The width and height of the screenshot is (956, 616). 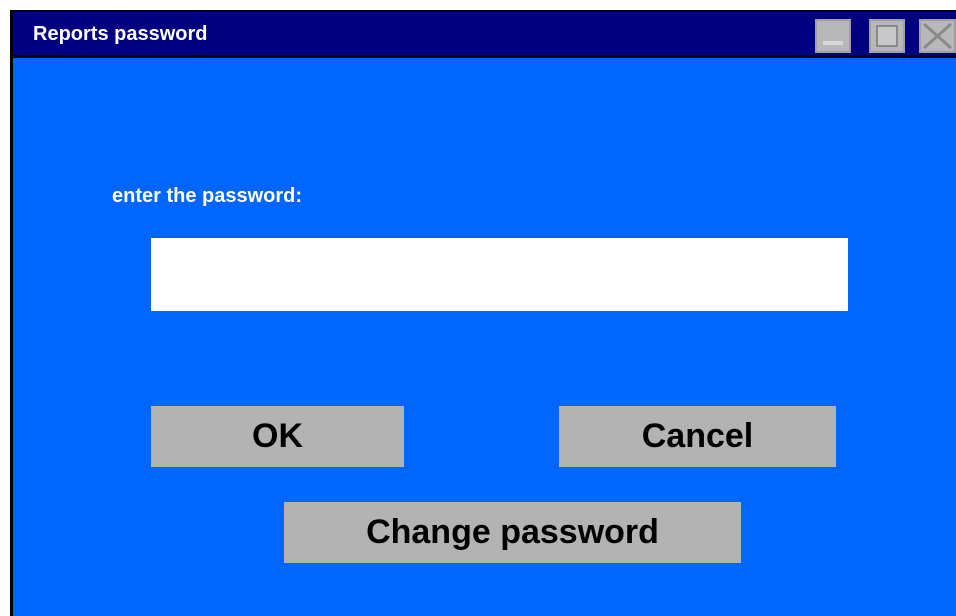 I want to click on close-icon, so click(x=937, y=36).